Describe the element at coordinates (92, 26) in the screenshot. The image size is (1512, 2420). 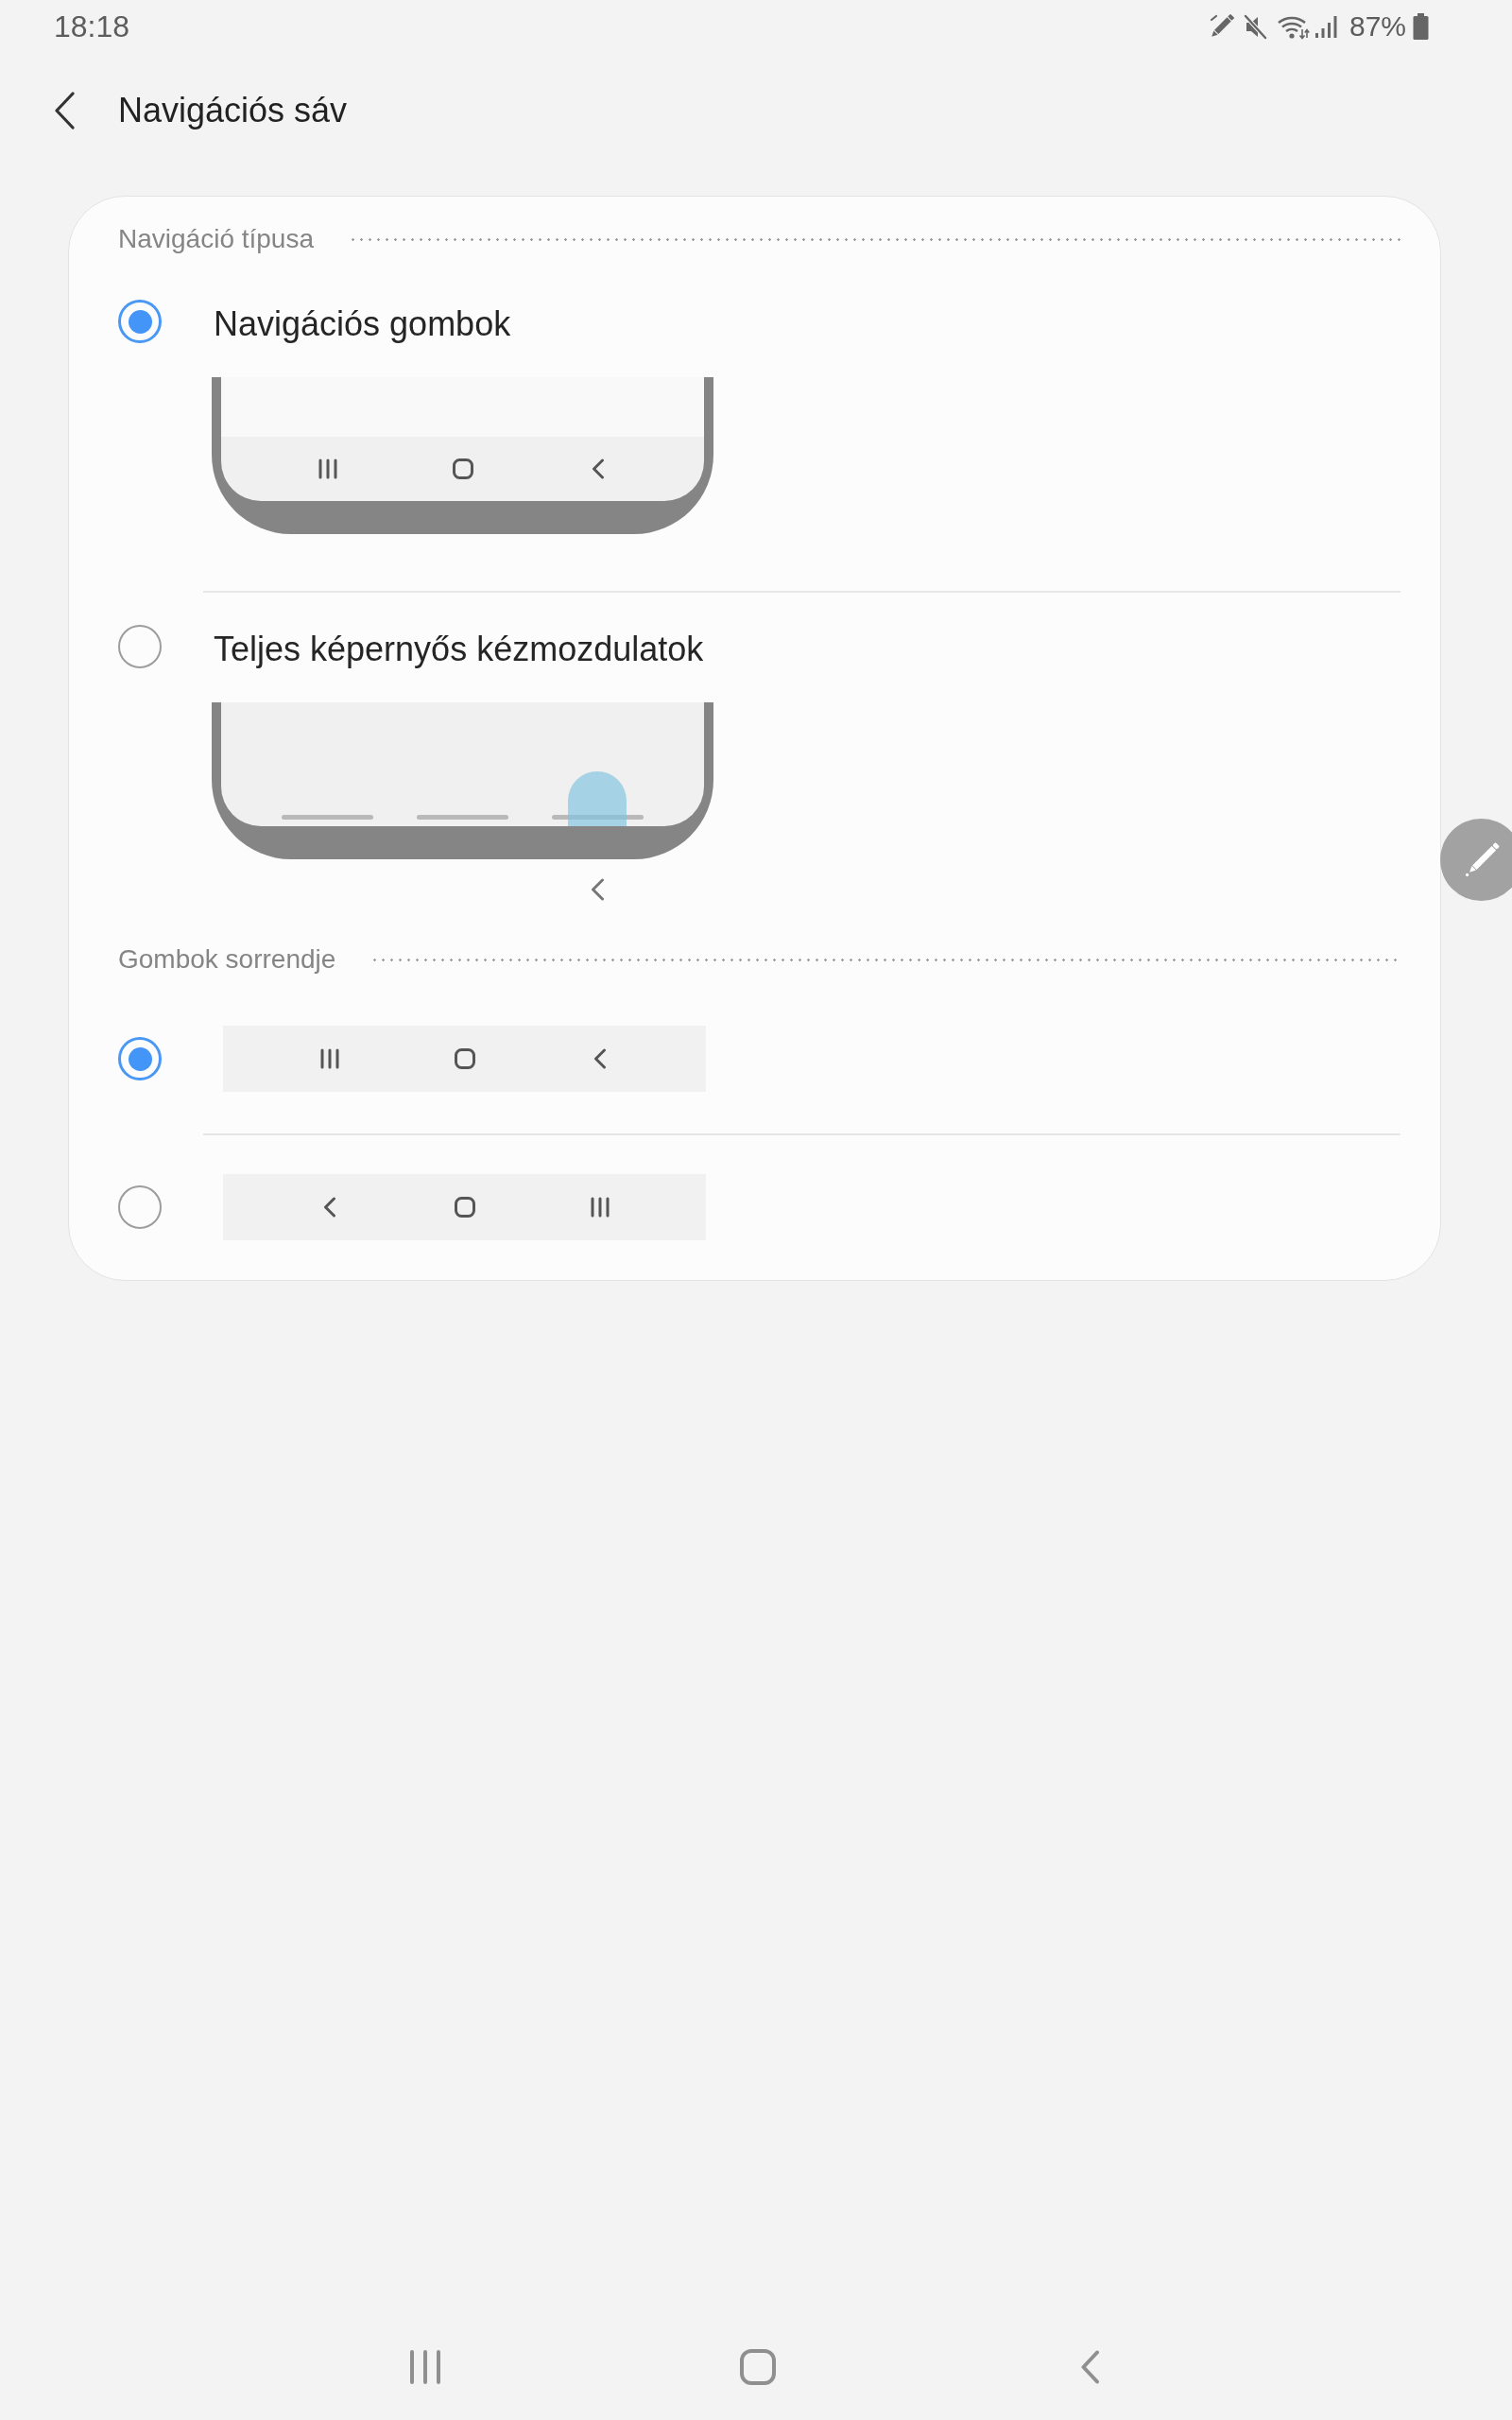
I see `status-time: 18:18` at that location.